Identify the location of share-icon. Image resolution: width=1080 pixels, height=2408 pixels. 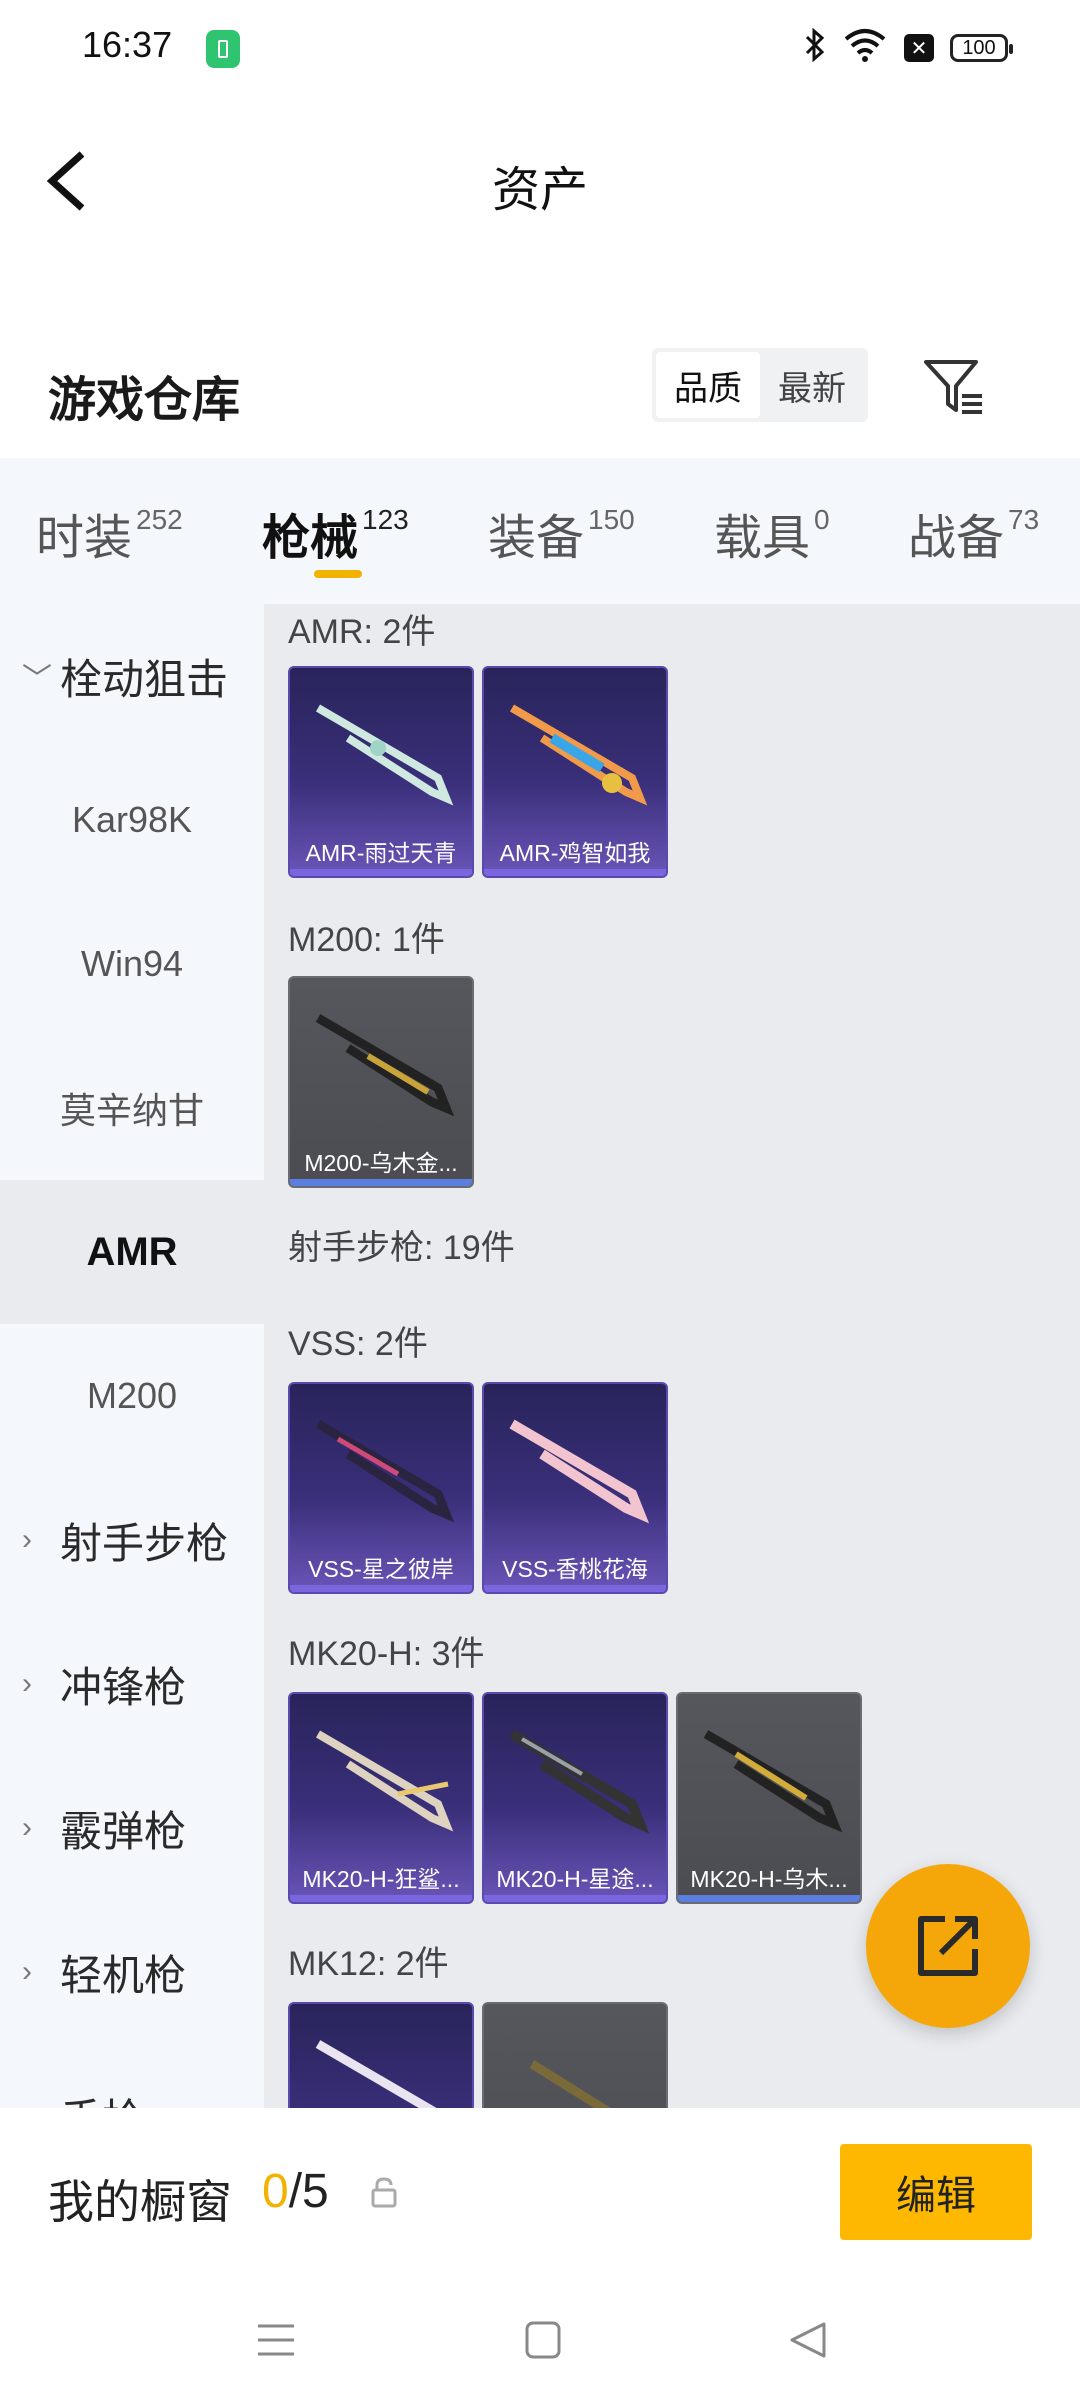
(948, 1946).